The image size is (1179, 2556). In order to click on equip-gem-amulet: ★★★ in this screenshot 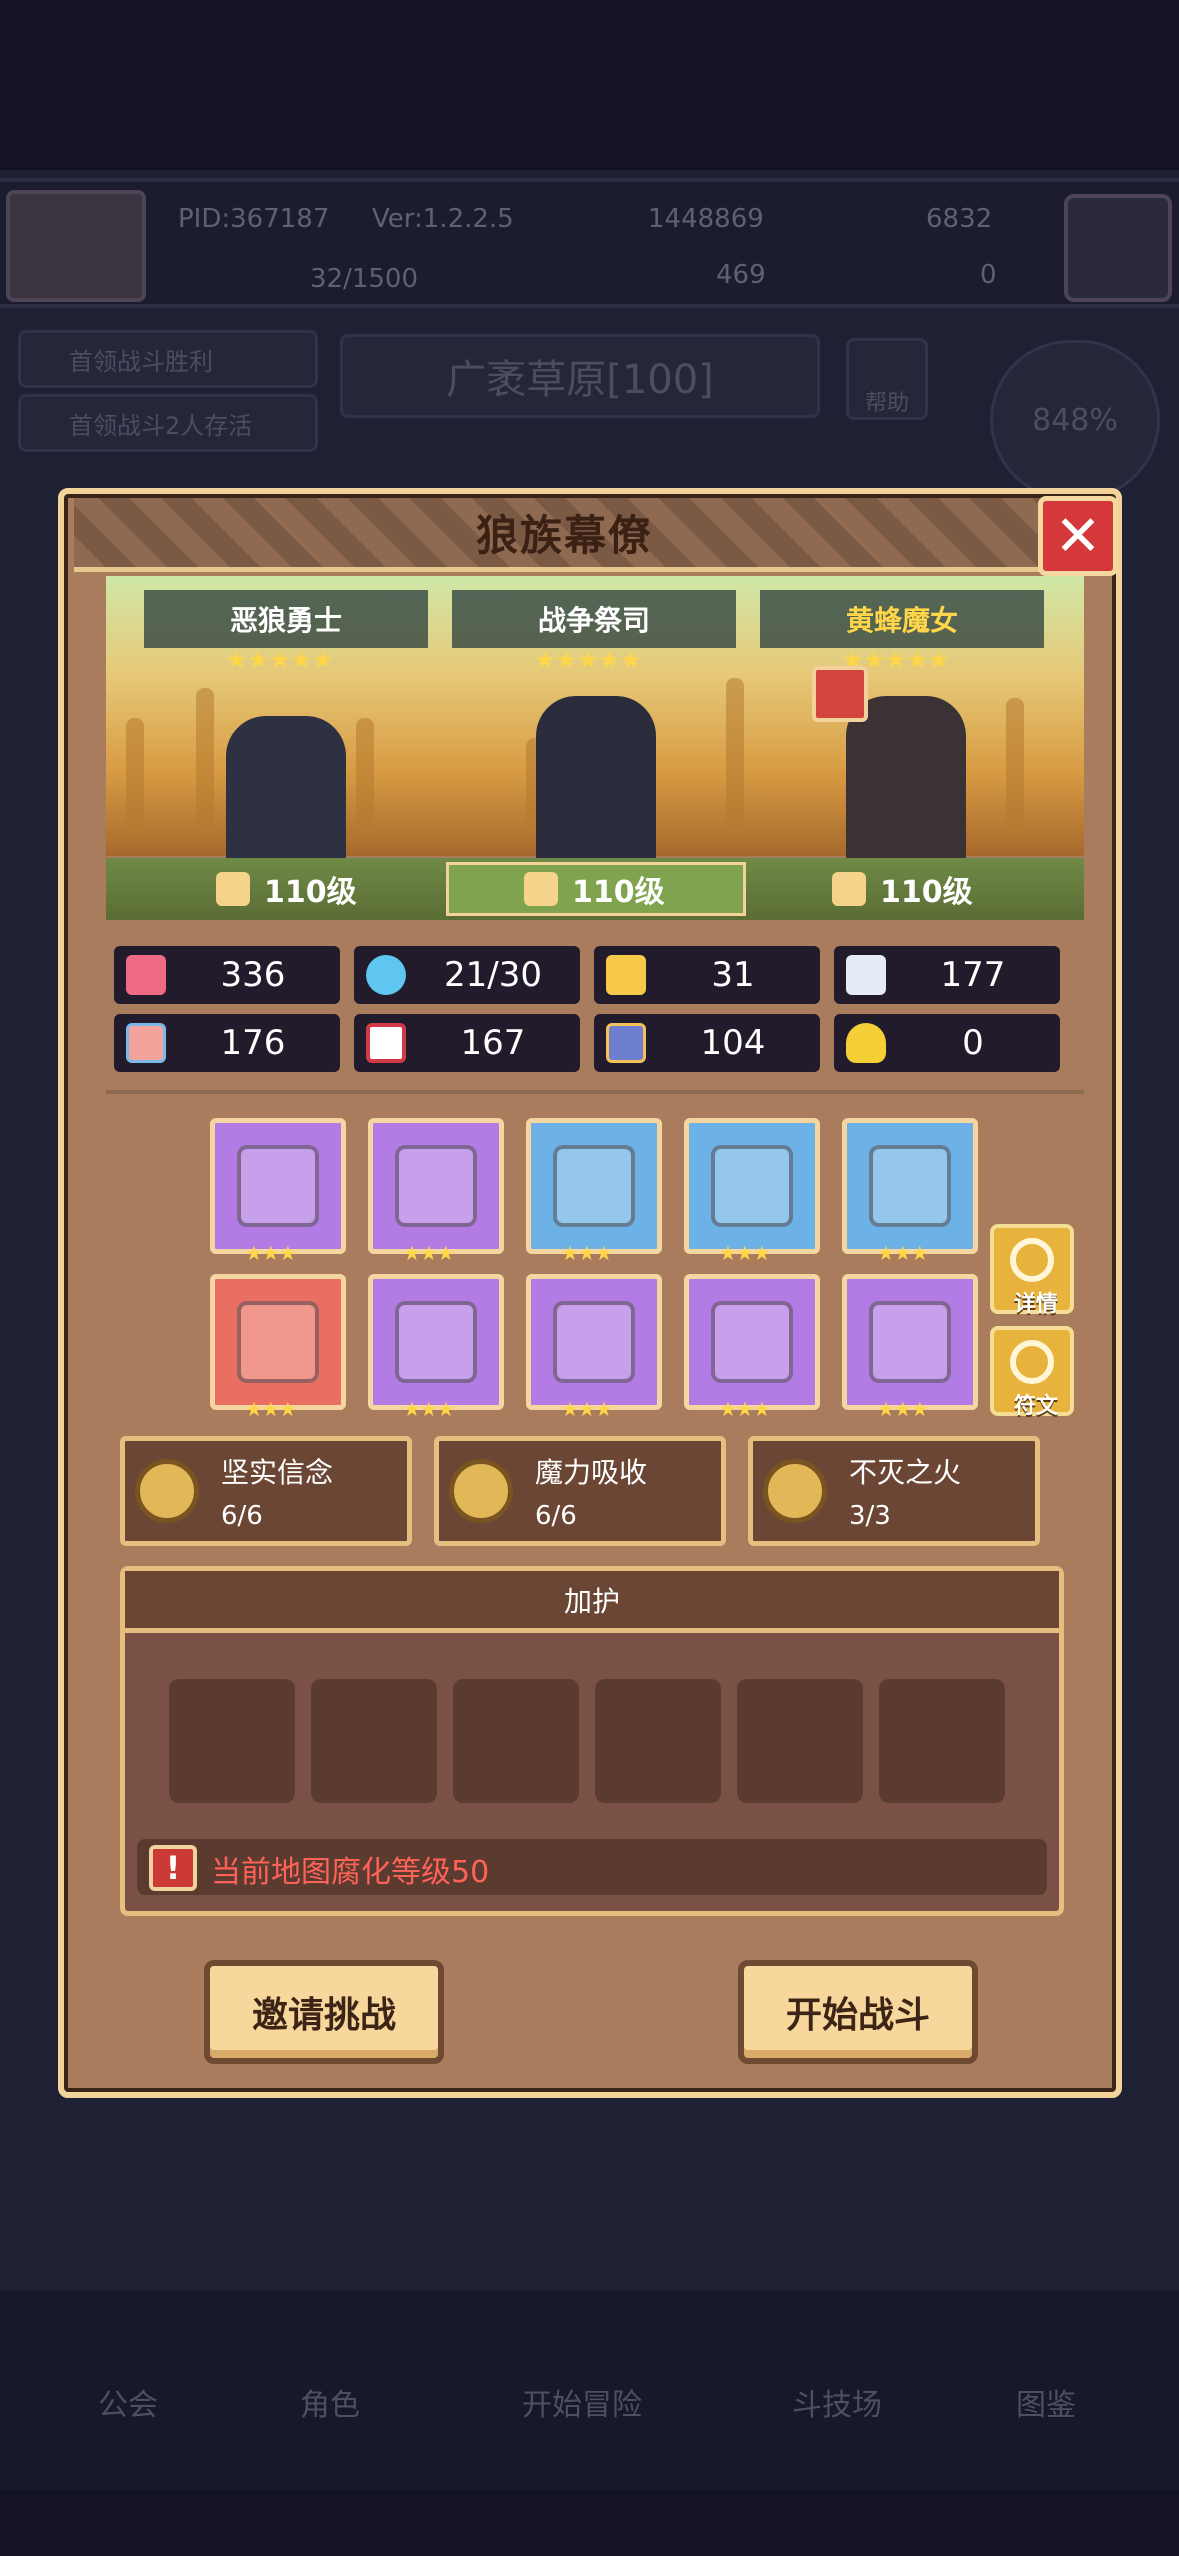, I will do `click(752, 1191)`.